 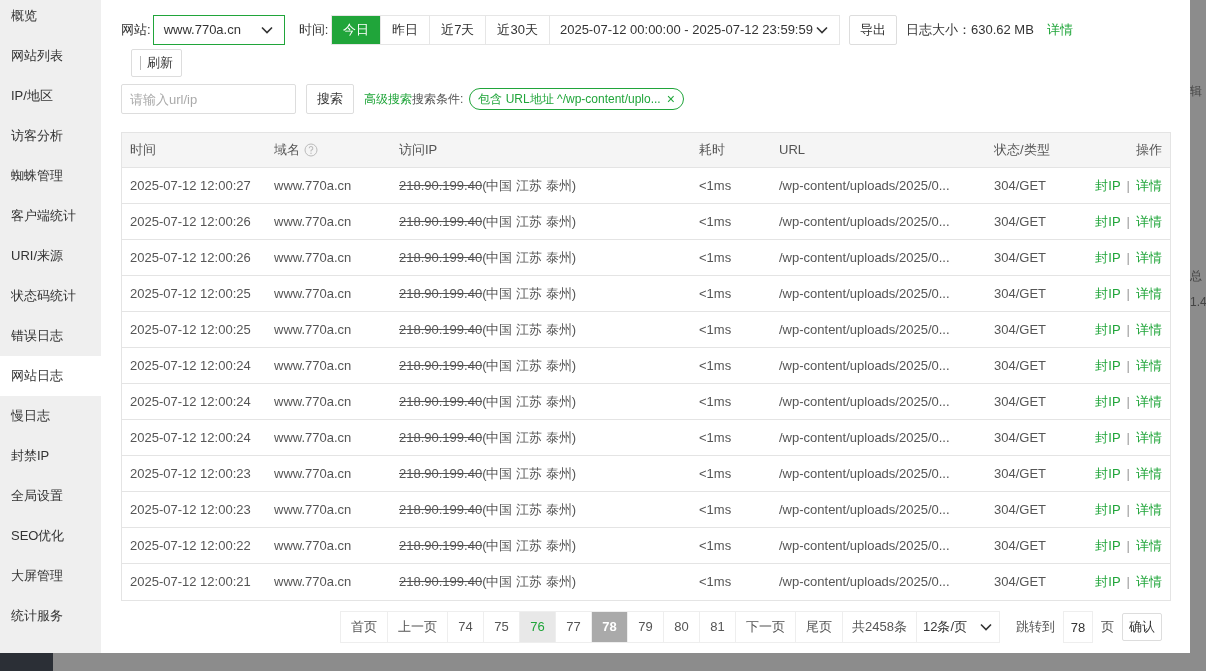 What do you see at coordinates (792, 150) in the screenshot?
I see `column-header: URL` at bounding box center [792, 150].